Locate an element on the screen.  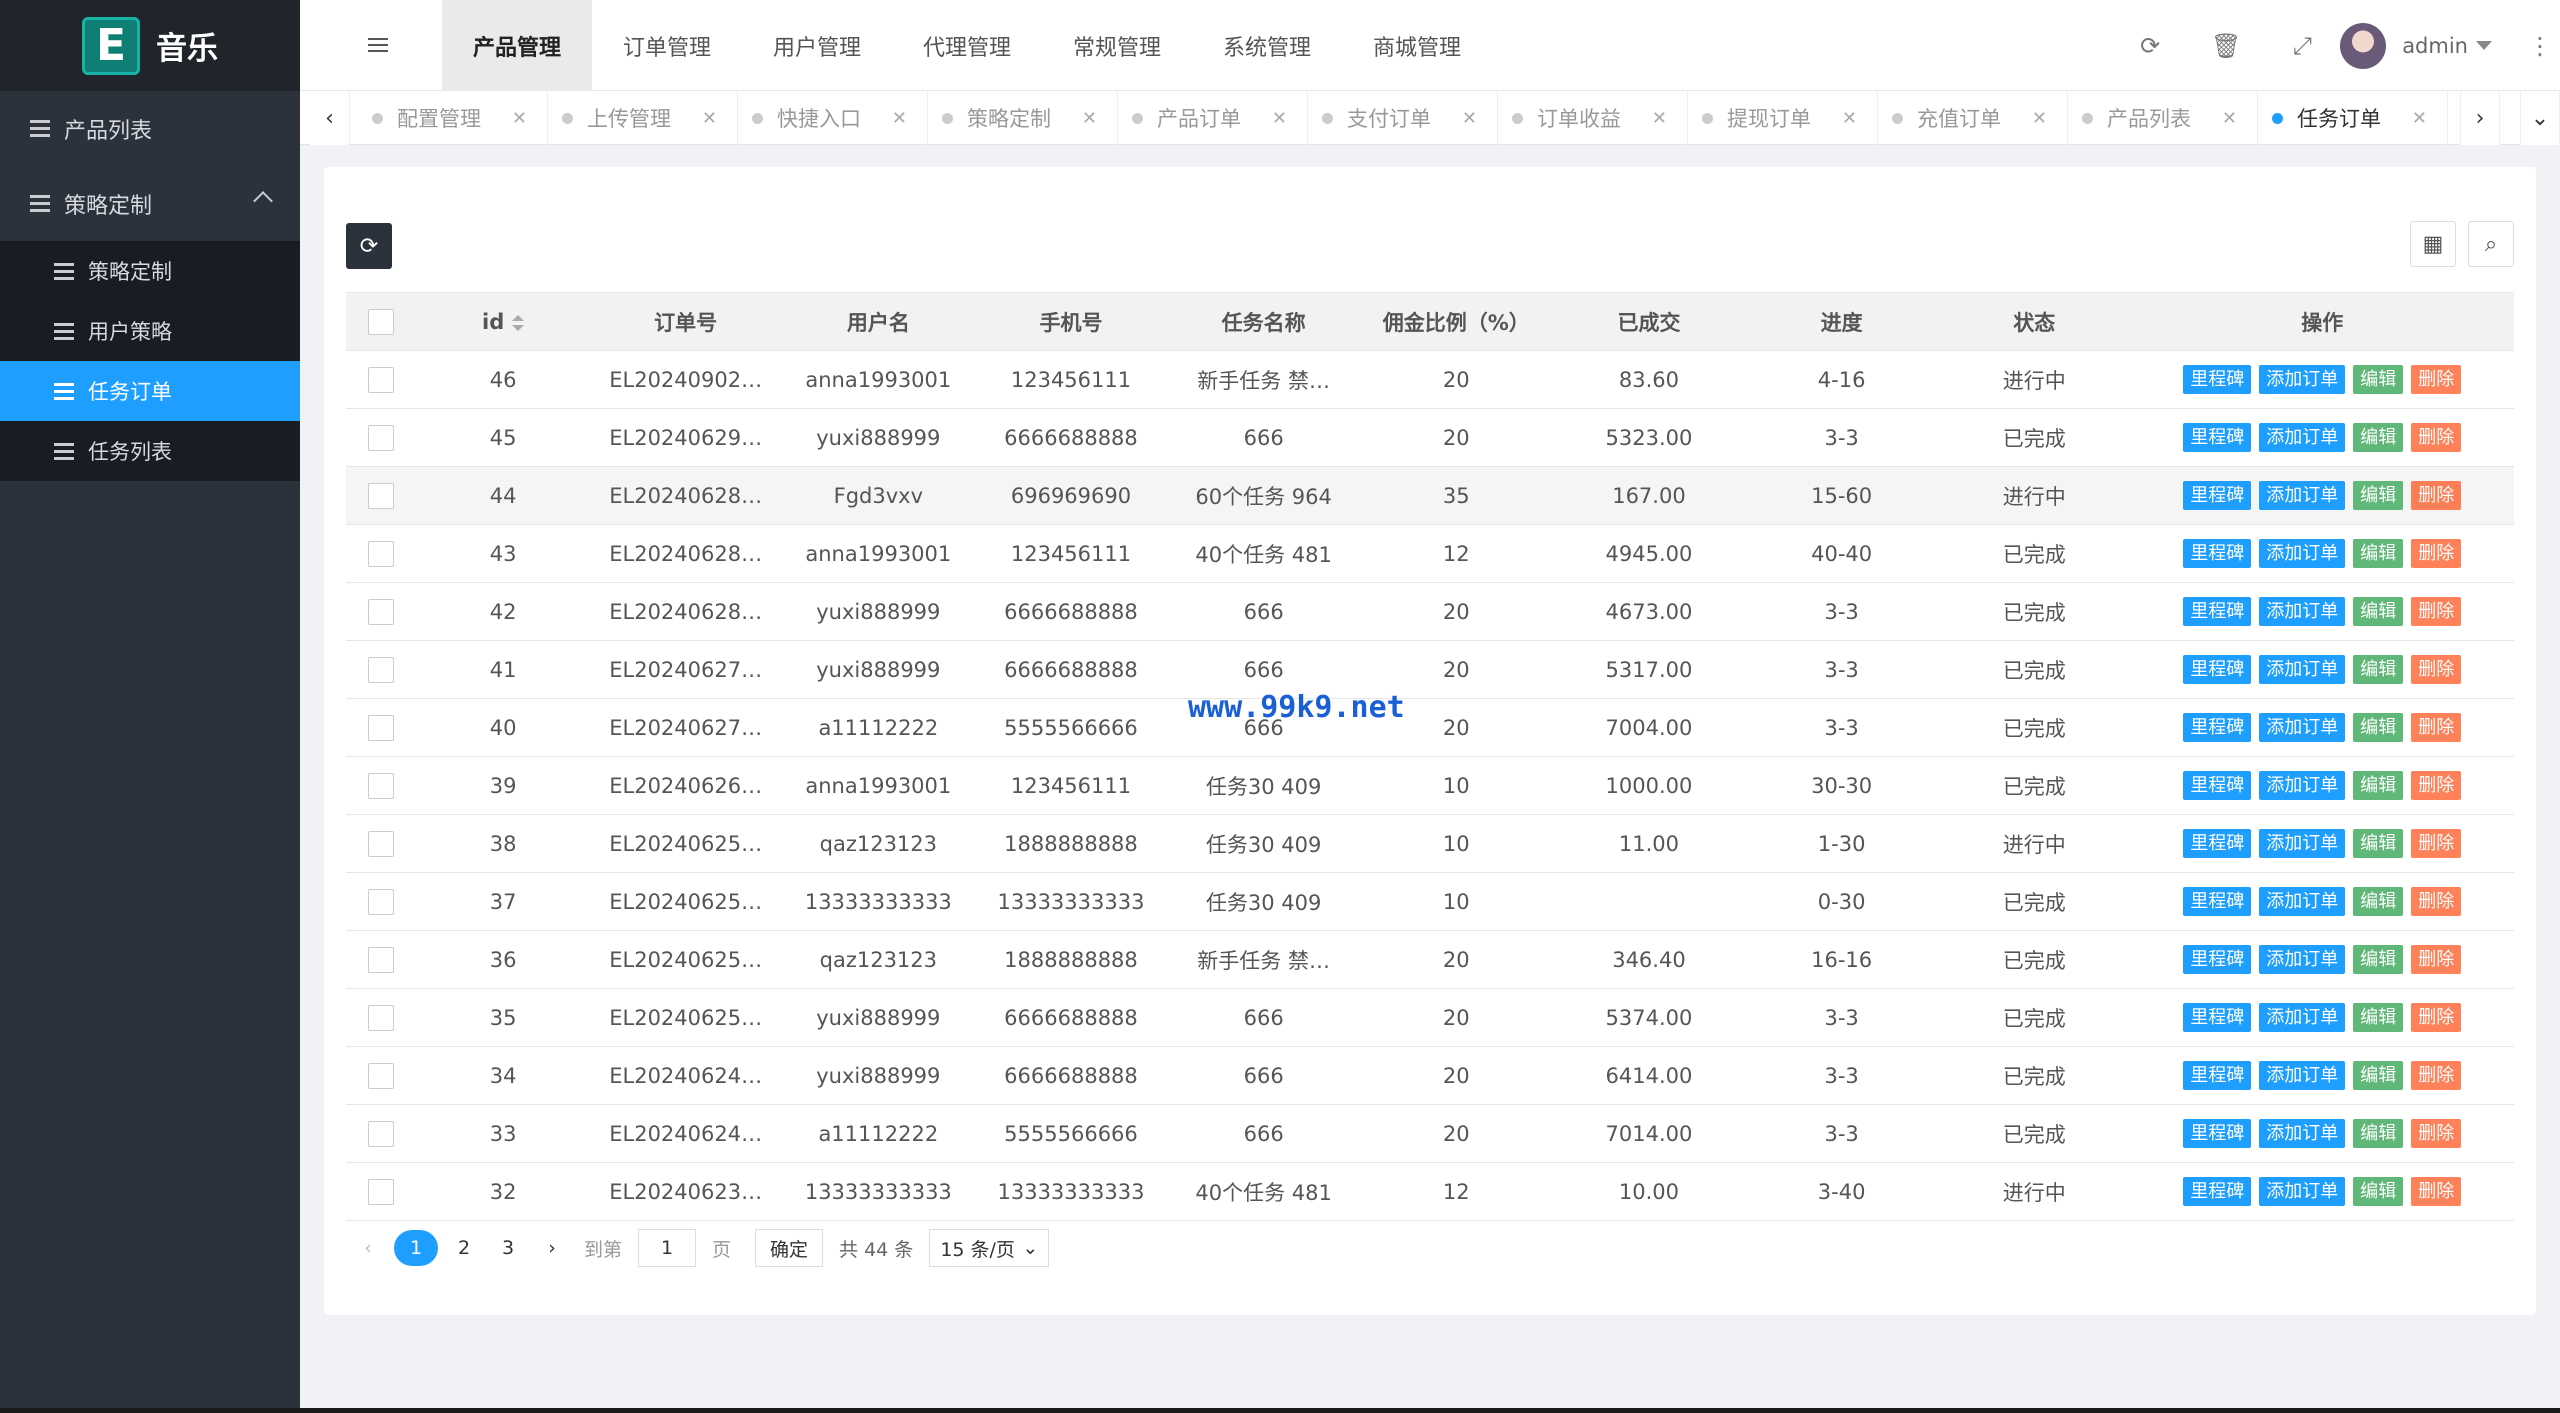
fullscreen-icon: ⤢ is located at coordinates (2302, 45).